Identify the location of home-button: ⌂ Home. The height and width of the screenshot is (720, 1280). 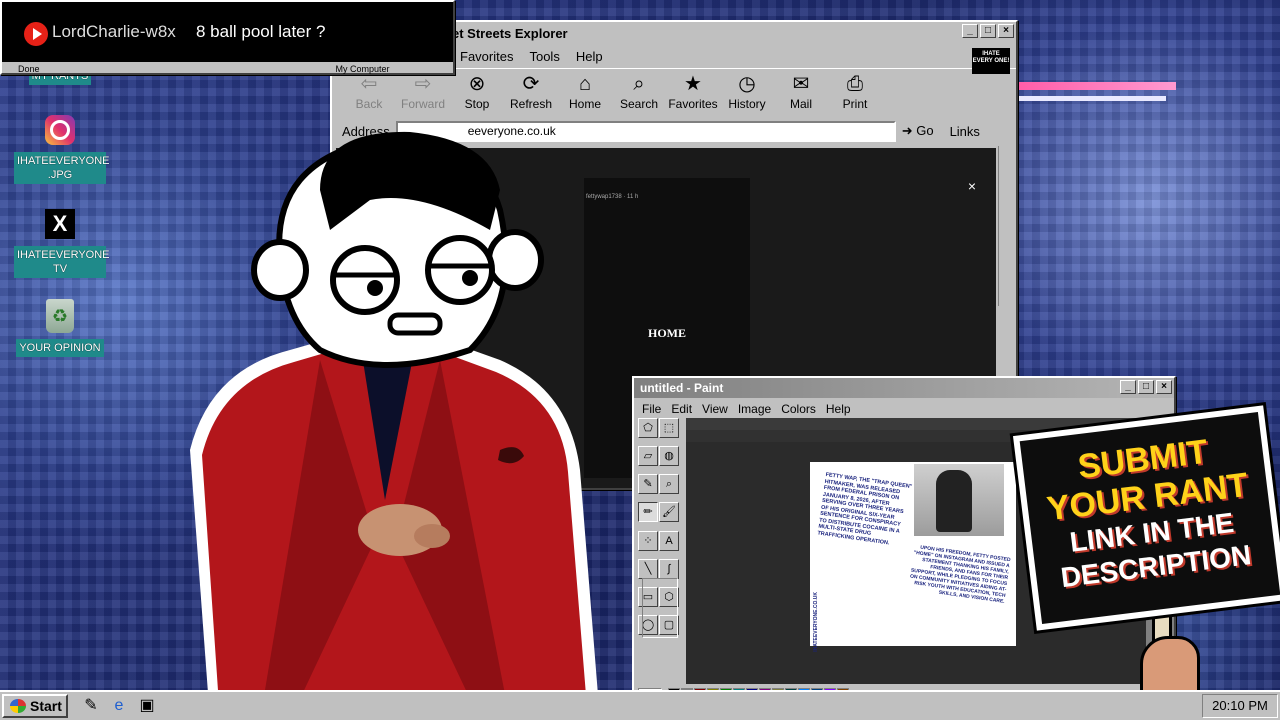
(585, 93).